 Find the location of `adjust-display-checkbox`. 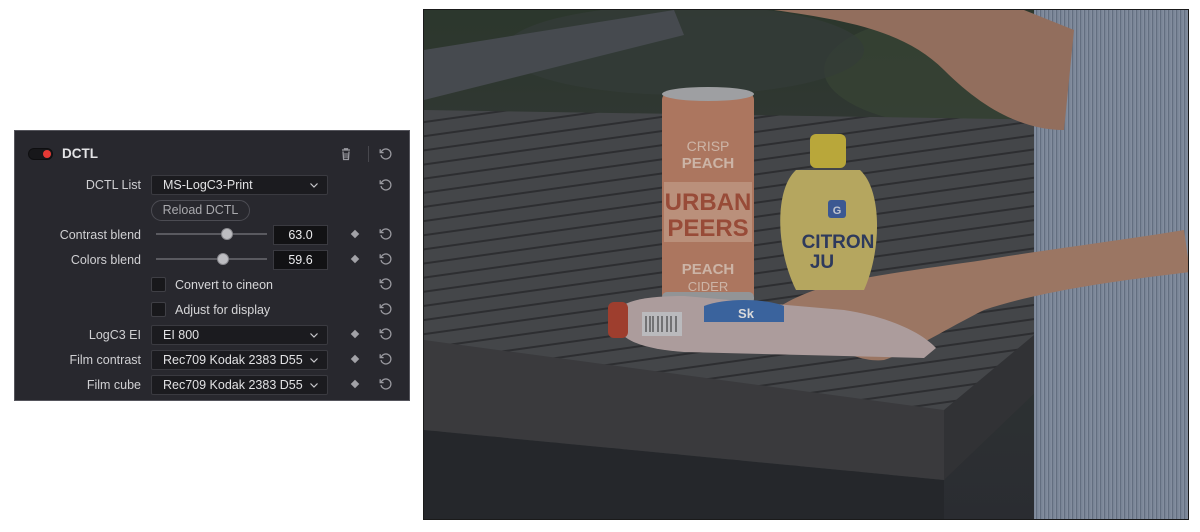

adjust-display-checkbox is located at coordinates (158, 309).